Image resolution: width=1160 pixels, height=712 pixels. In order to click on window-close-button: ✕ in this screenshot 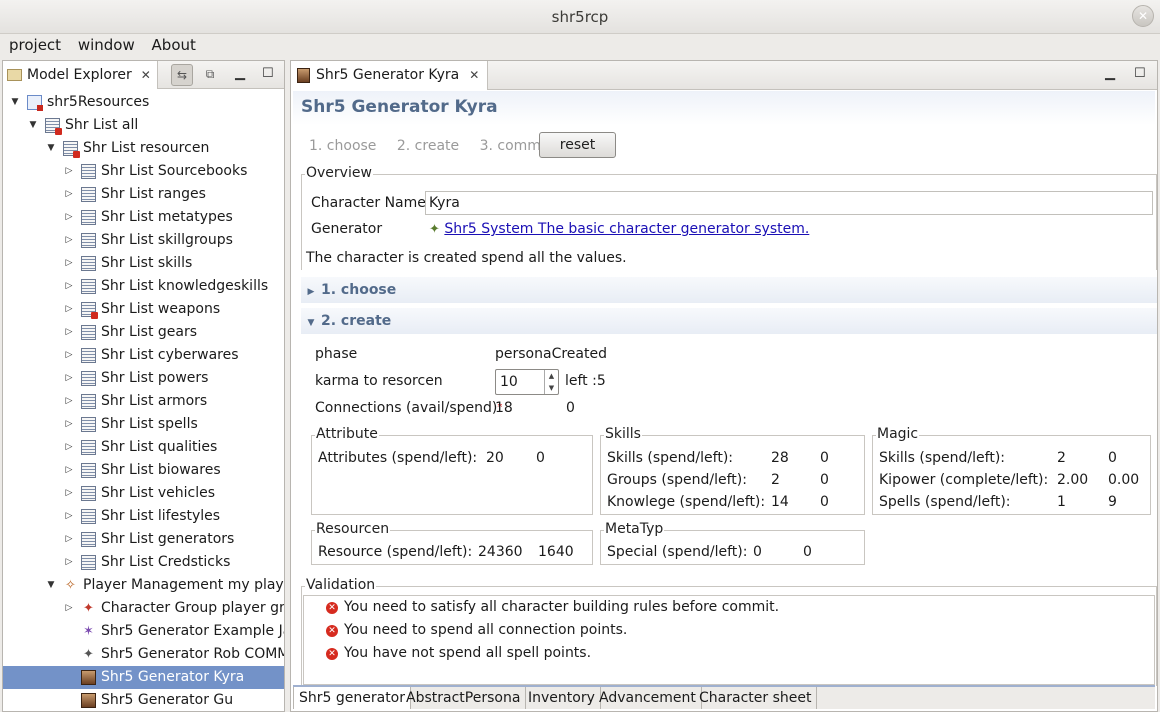, I will do `click(1143, 16)`.